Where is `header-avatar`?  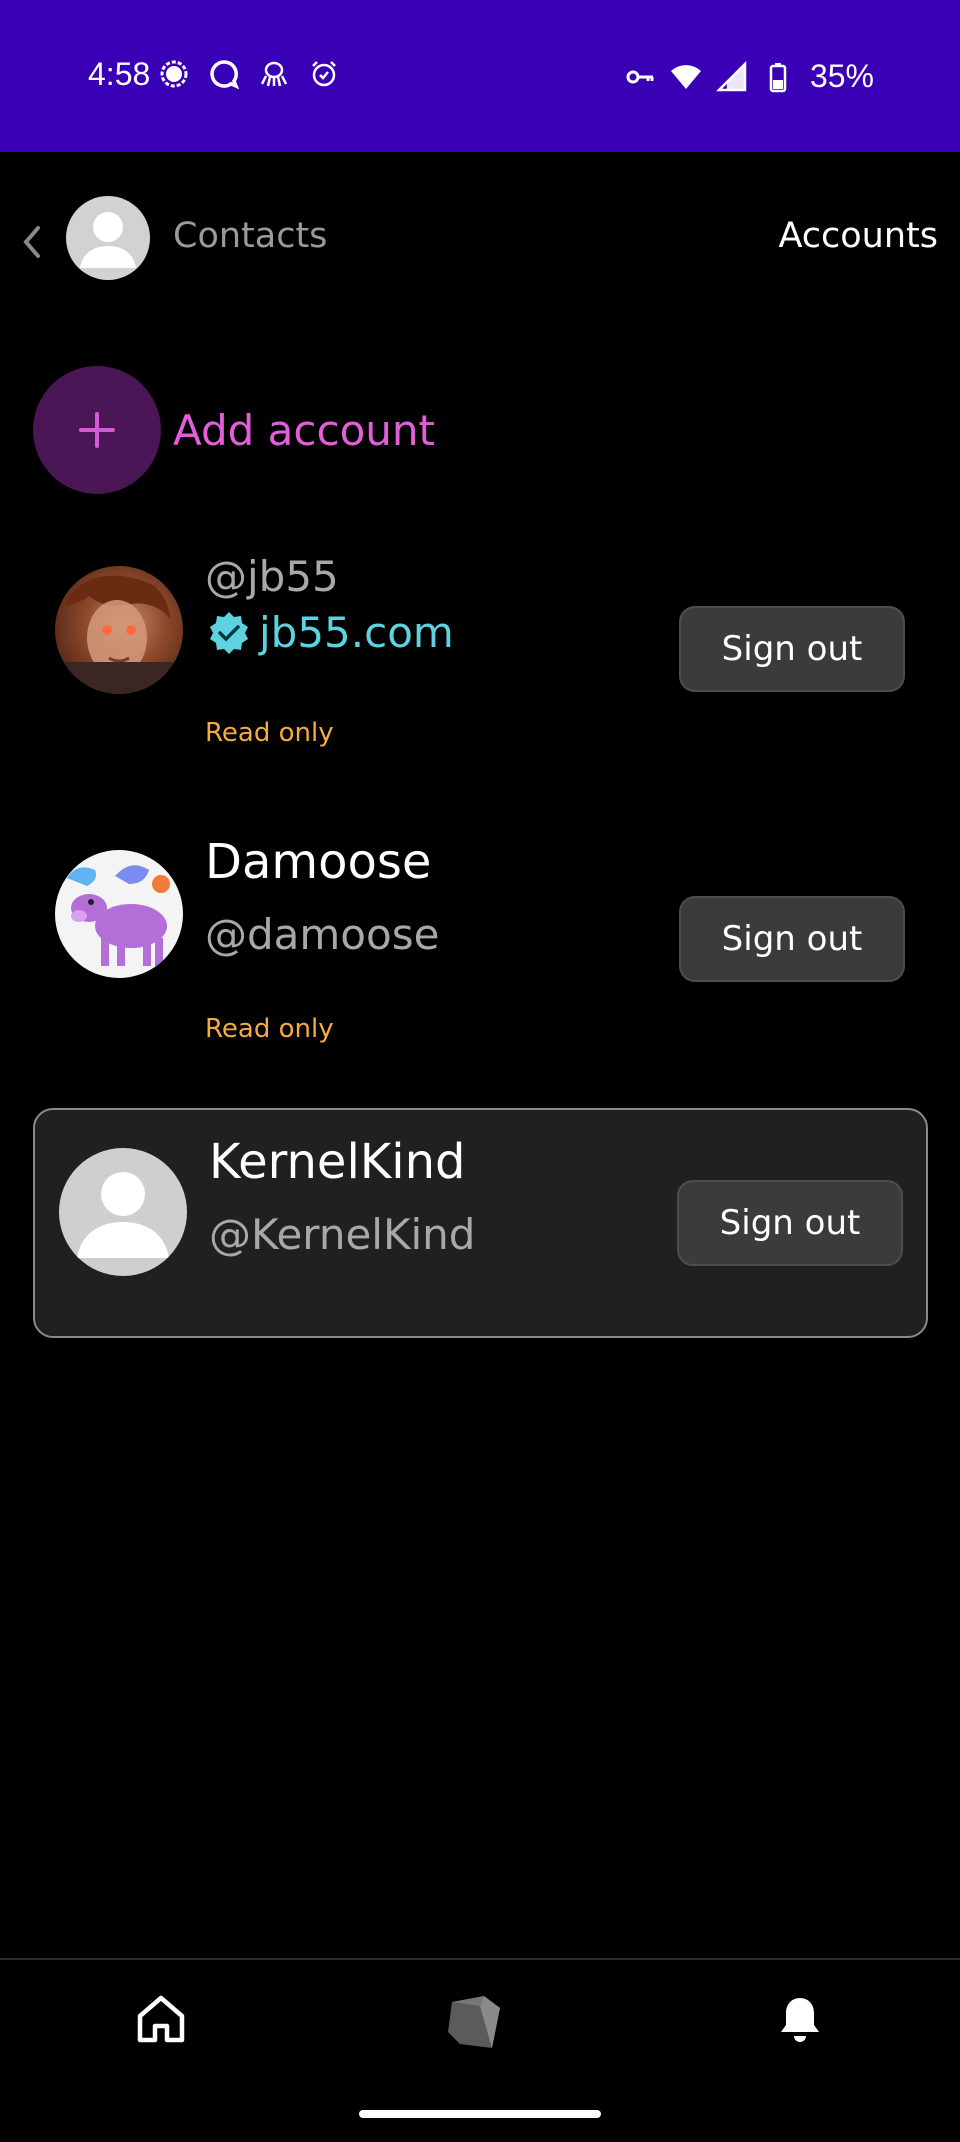 header-avatar is located at coordinates (108, 238).